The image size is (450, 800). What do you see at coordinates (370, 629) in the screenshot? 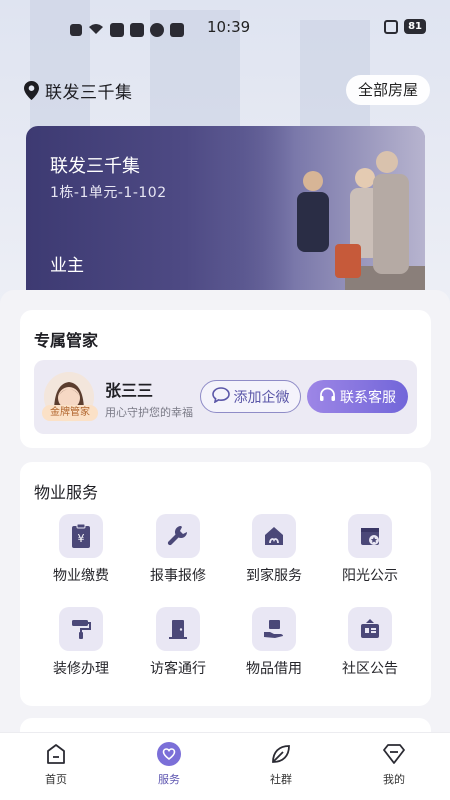
I see `bulletin-icon` at bounding box center [370, 629].